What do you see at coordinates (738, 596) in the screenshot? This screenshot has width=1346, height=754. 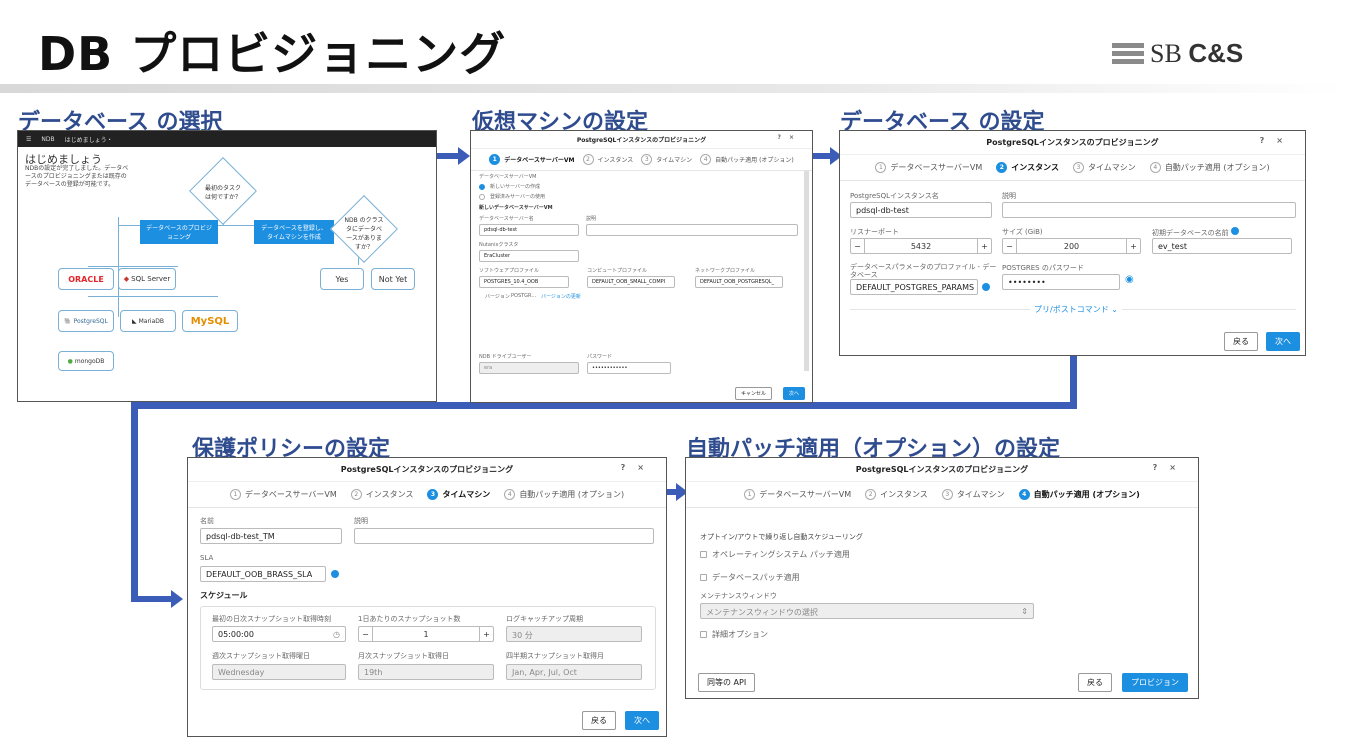 I see `maintenance-window-label: メンテナンスウィンドウ` at bounding box center [738, 596].